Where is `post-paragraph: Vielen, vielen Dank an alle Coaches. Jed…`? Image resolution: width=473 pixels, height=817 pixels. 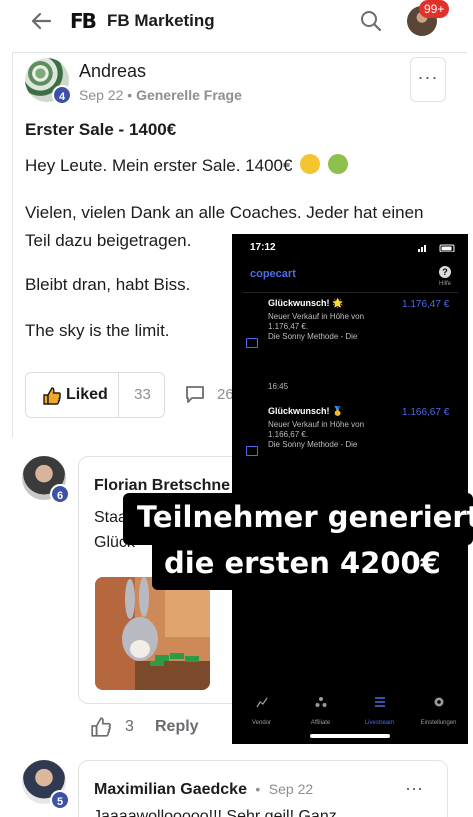
post-paragraph: Vielen, vielen Dank an alle Coaches. Jed… is located at coordinates (224, 212).